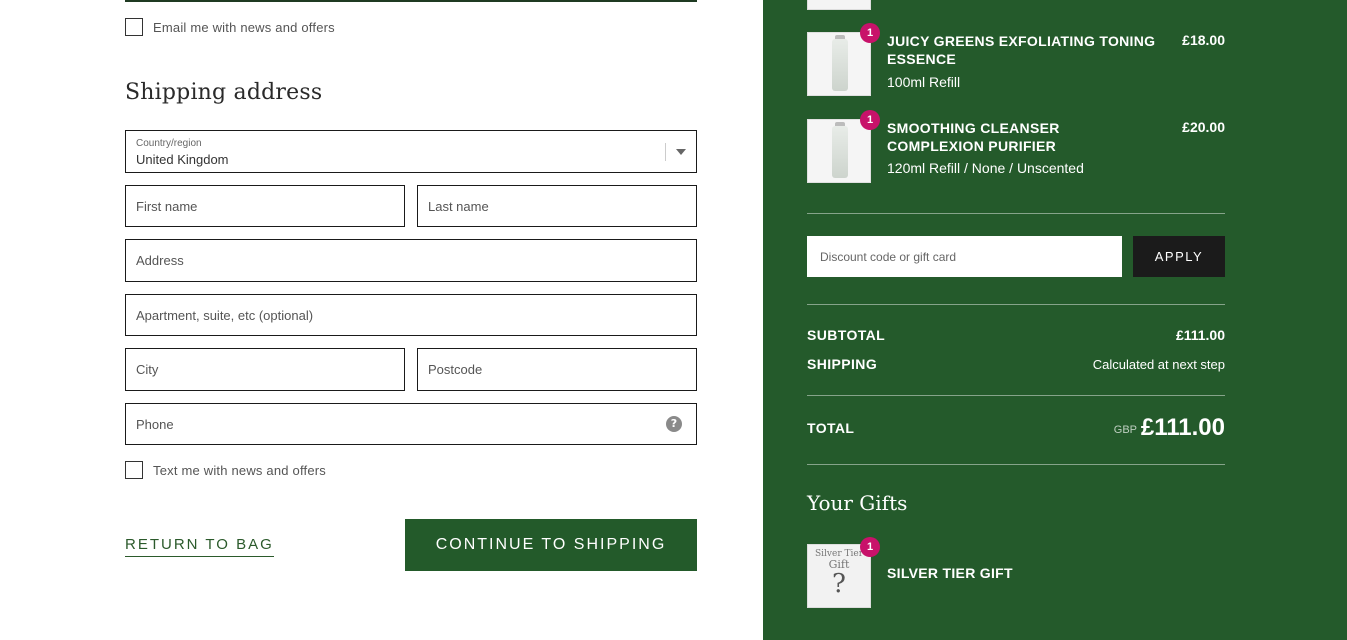  I want to click on shipping-row: SHIPPING Calculated at next step, so click(1016, 366).